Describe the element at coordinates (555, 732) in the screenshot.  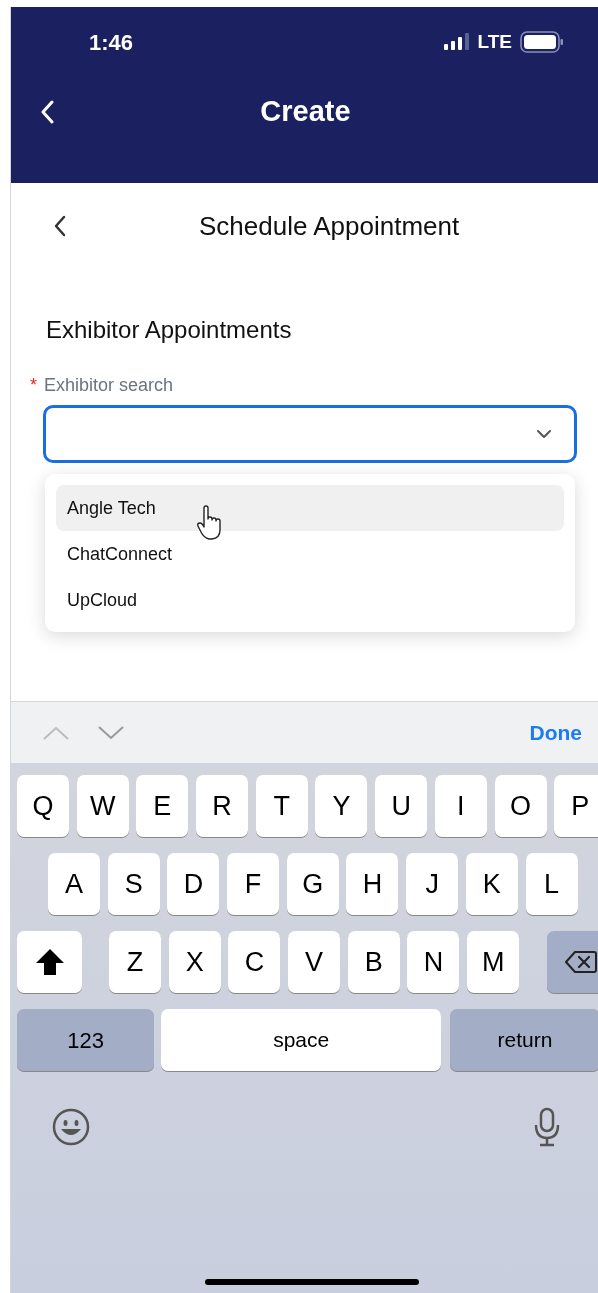
I see `done-button: Done` at that location.